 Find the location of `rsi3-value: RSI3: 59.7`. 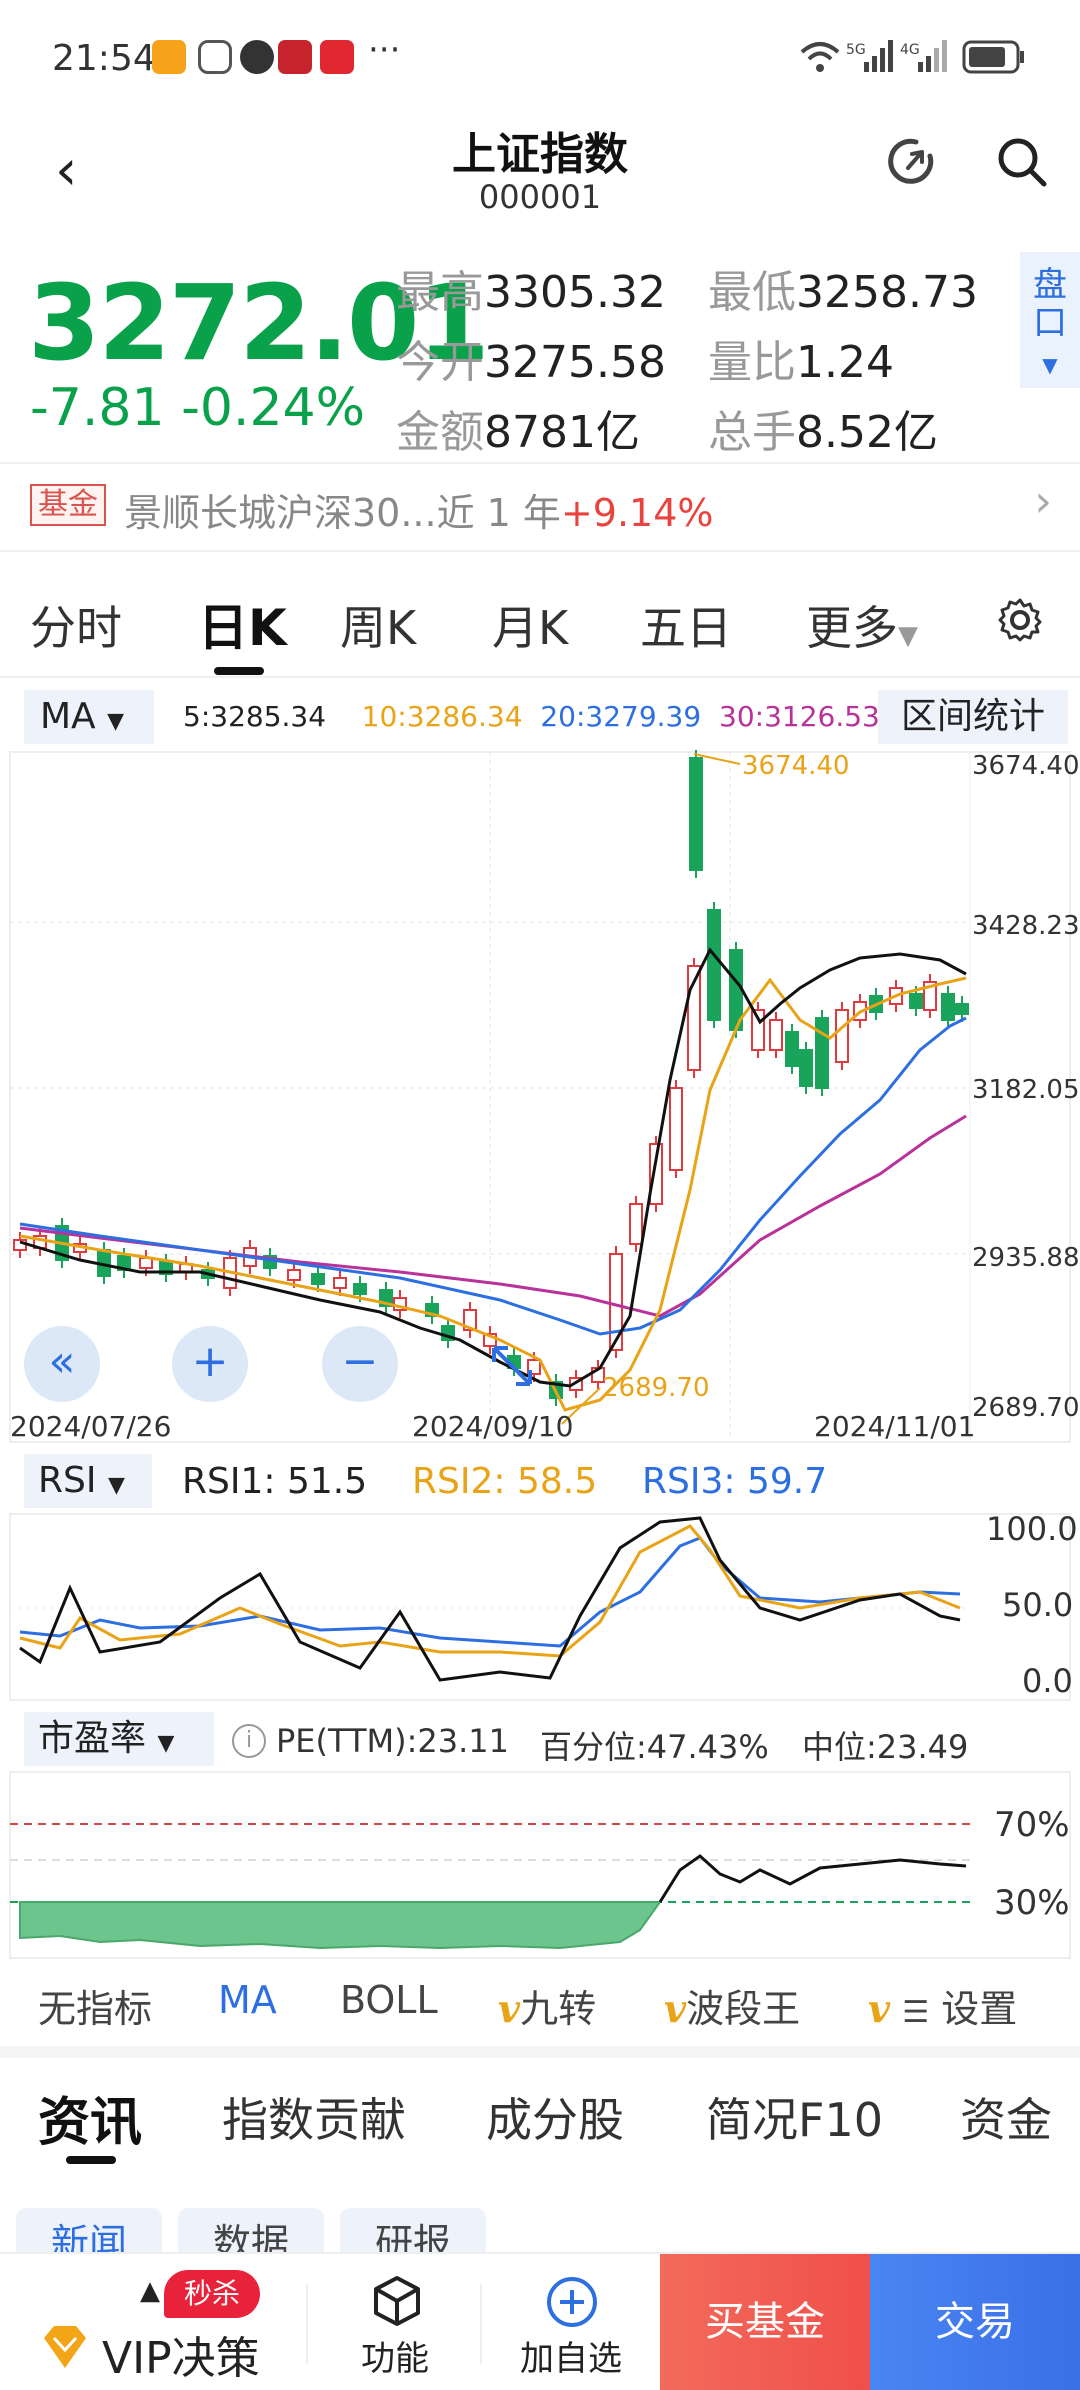

rsi3-value: RSI3: 59.7 is located at coordinates (735, 1481).